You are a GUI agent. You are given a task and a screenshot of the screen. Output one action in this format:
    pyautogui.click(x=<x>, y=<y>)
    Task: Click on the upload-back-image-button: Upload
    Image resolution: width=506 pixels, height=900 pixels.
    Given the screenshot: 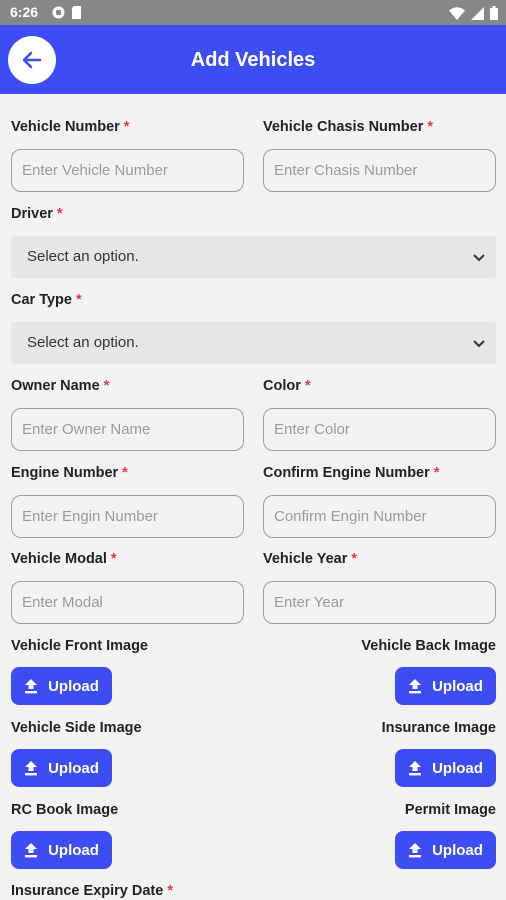 What is the action you would take?
    pyautogui.click(x=445, y=686)
    